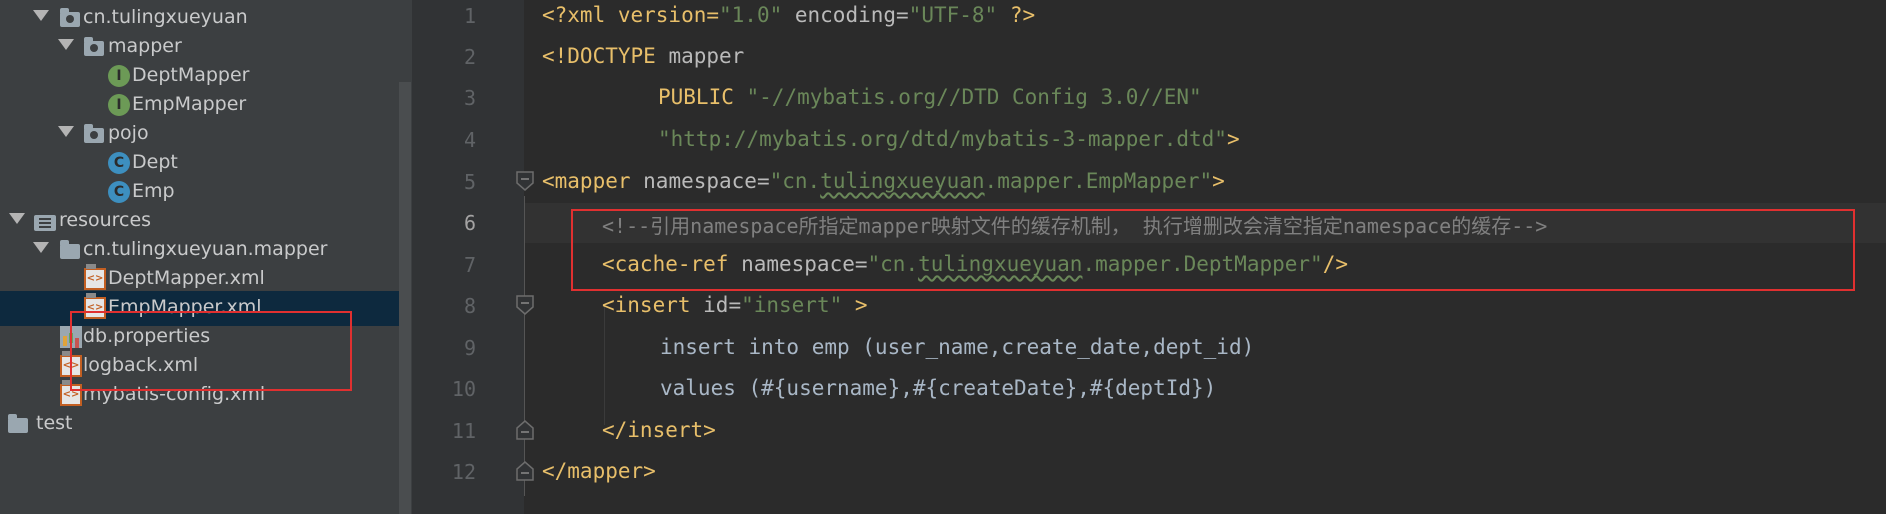 Image resolution: width=1886 pixels, height=514 pixels. What do you see at coordinates (706, 181) in the screenshot?
I see `code-token: namespace=` at bounding box center [706, 181].